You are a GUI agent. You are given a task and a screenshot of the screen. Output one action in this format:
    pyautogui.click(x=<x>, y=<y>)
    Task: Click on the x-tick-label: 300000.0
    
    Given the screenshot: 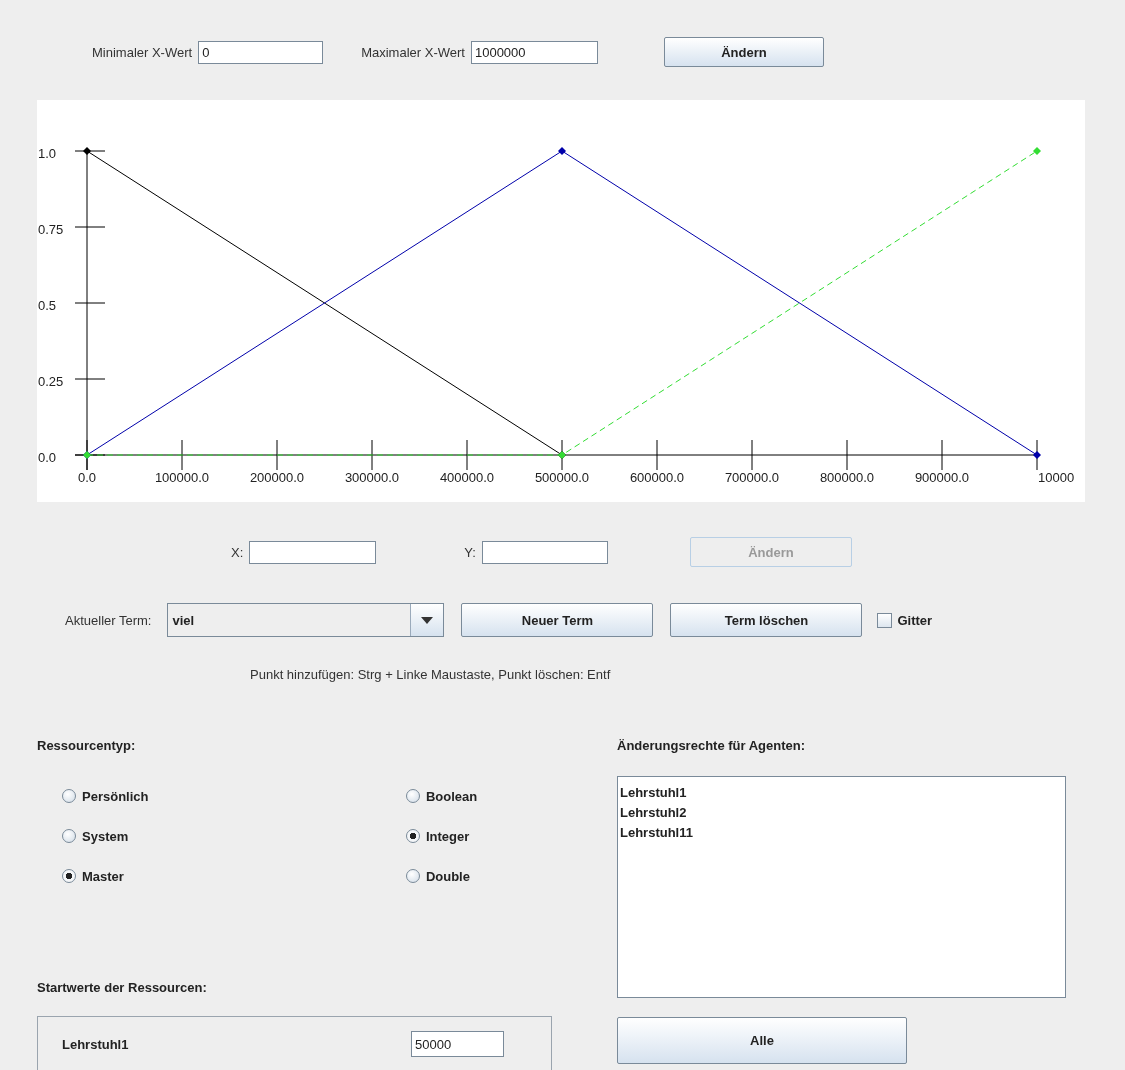 What is the action you would take?
    pyautogui.click(x=372, y=477)
    